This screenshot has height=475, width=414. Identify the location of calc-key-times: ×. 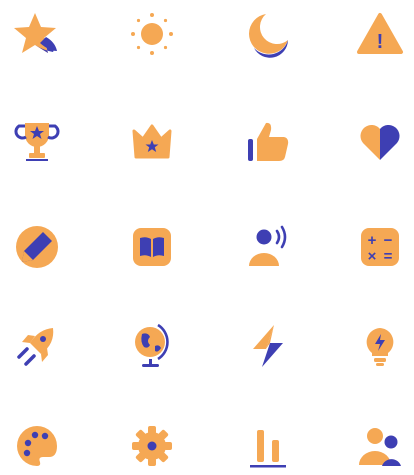
(372, 256).